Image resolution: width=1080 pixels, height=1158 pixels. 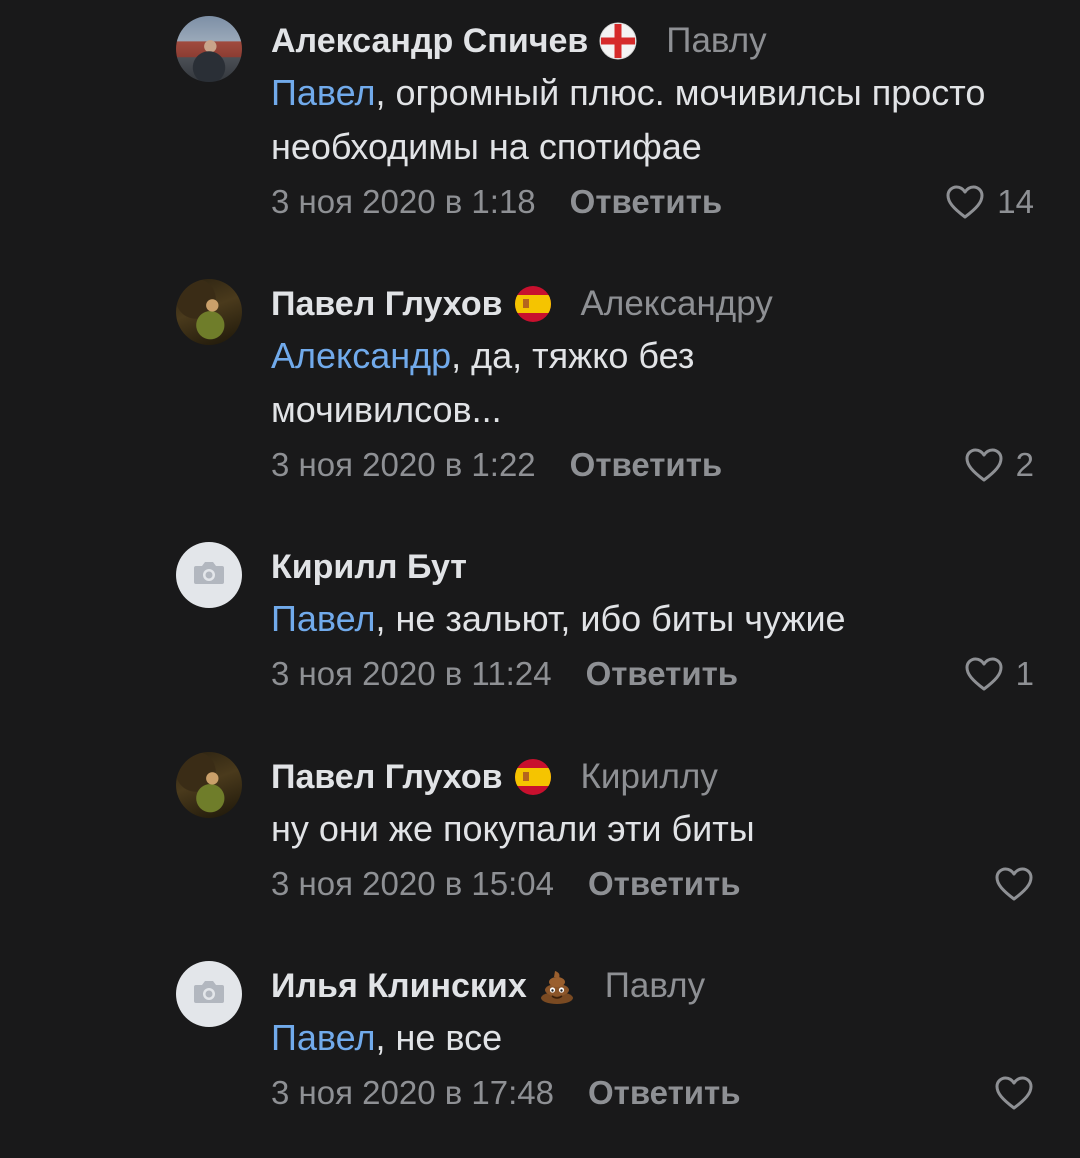 I want to click on comment-text: Павел, не зальют, ибо биты чужие, so click(x=631, y=619).